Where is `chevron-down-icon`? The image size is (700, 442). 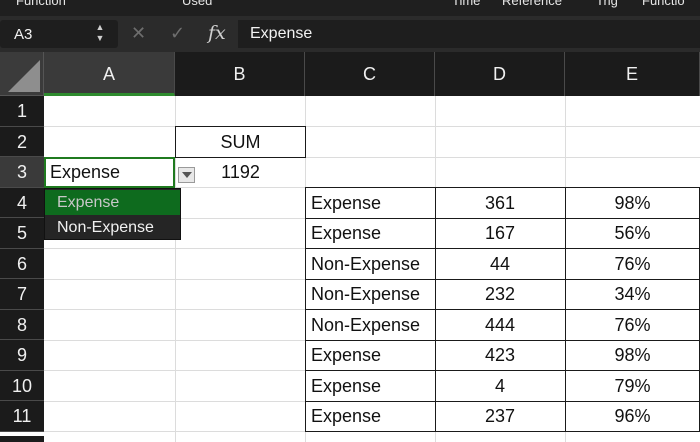 chevron-down-icon is located at coordinates (187, 175).